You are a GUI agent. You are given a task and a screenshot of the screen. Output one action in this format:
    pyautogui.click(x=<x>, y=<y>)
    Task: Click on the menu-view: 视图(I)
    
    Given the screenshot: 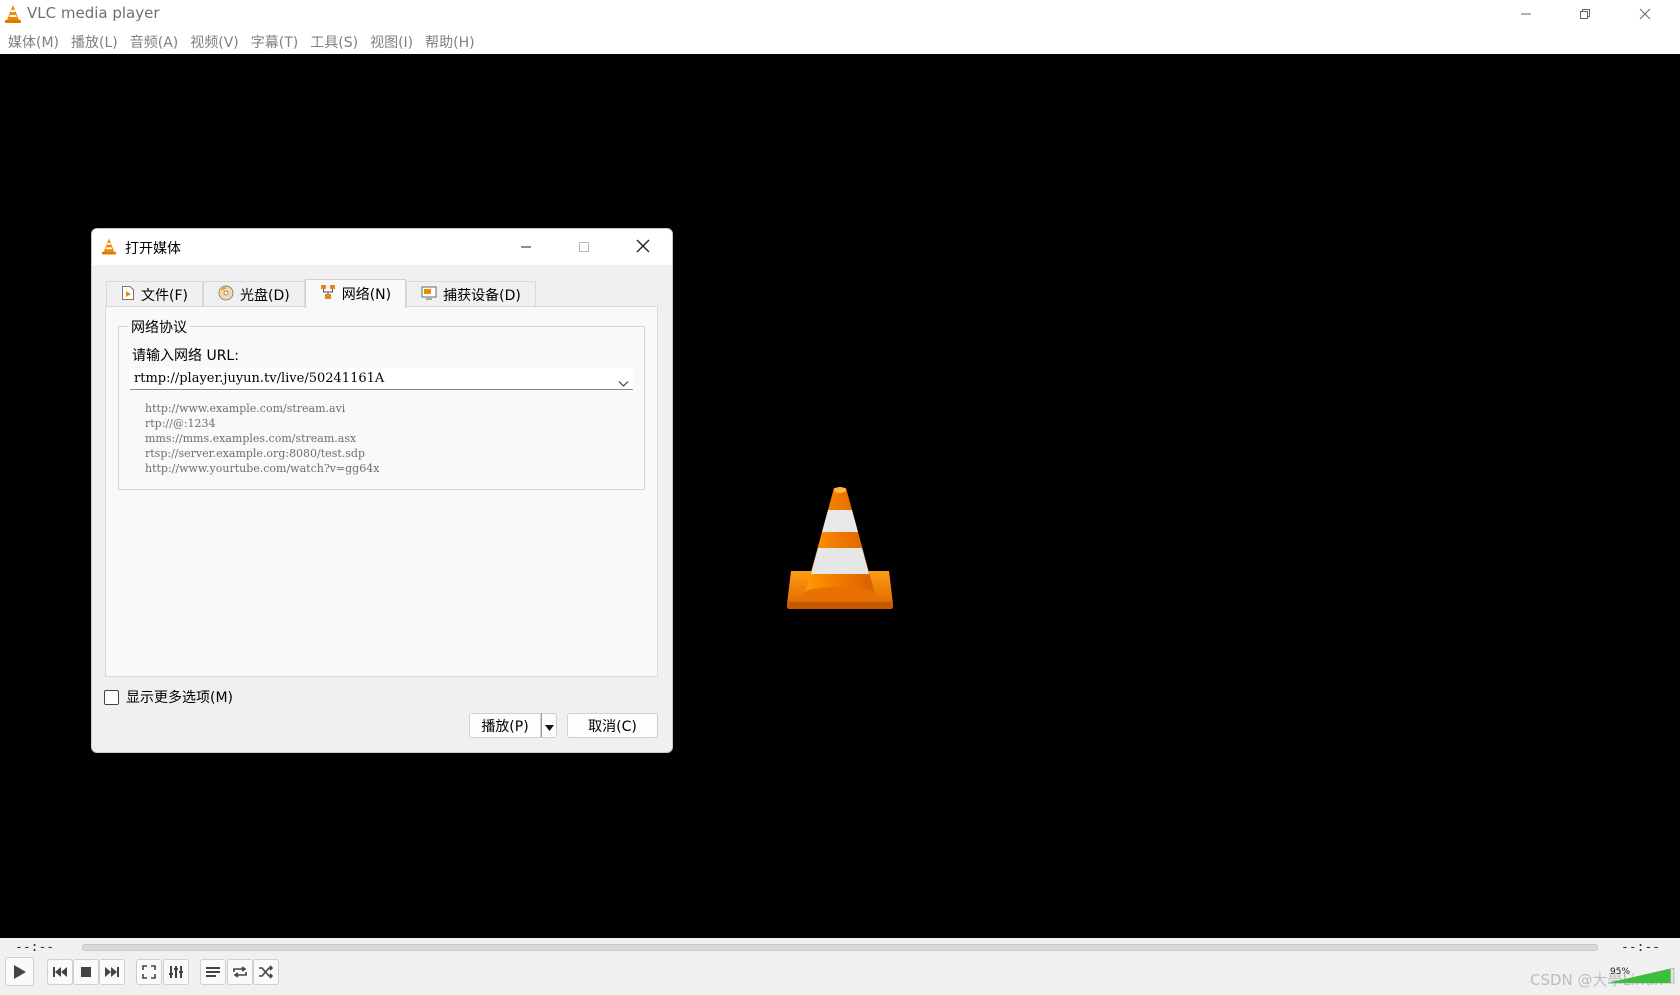 What is the action you would take?
    pyautogui.click(x=393, y=41)
    